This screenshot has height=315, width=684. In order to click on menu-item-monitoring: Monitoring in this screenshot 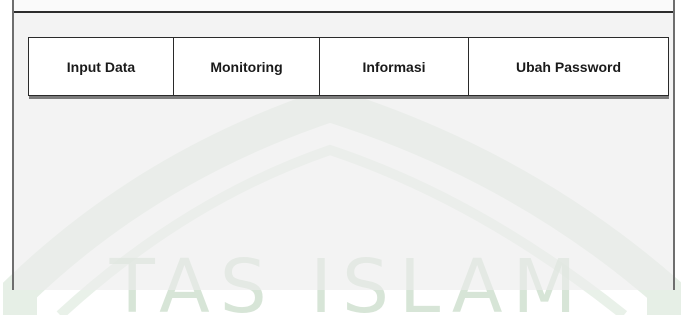, I will do `click(247, 66)`.